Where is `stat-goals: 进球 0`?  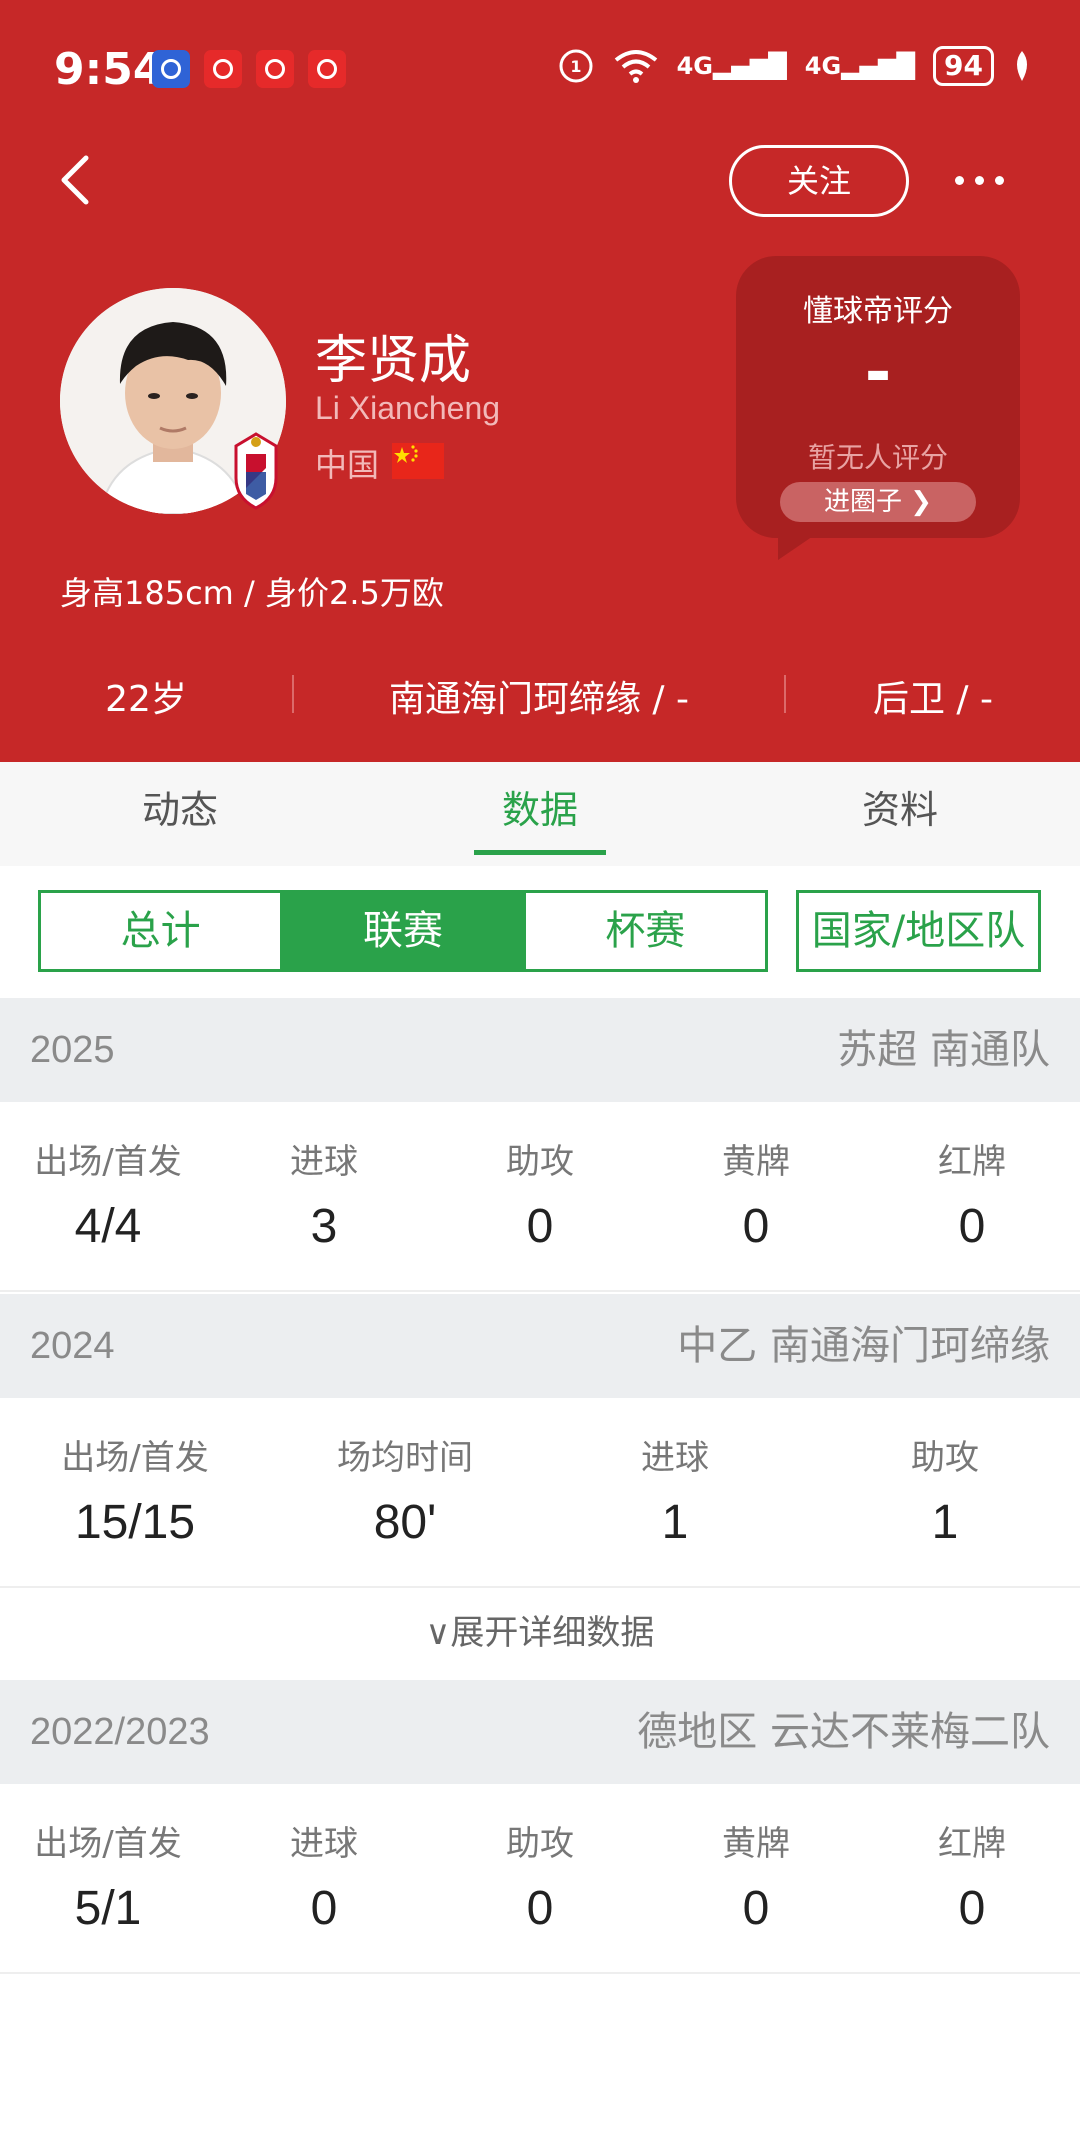 stat-goals: 进球 0 is located at coordinates (324, 1860).